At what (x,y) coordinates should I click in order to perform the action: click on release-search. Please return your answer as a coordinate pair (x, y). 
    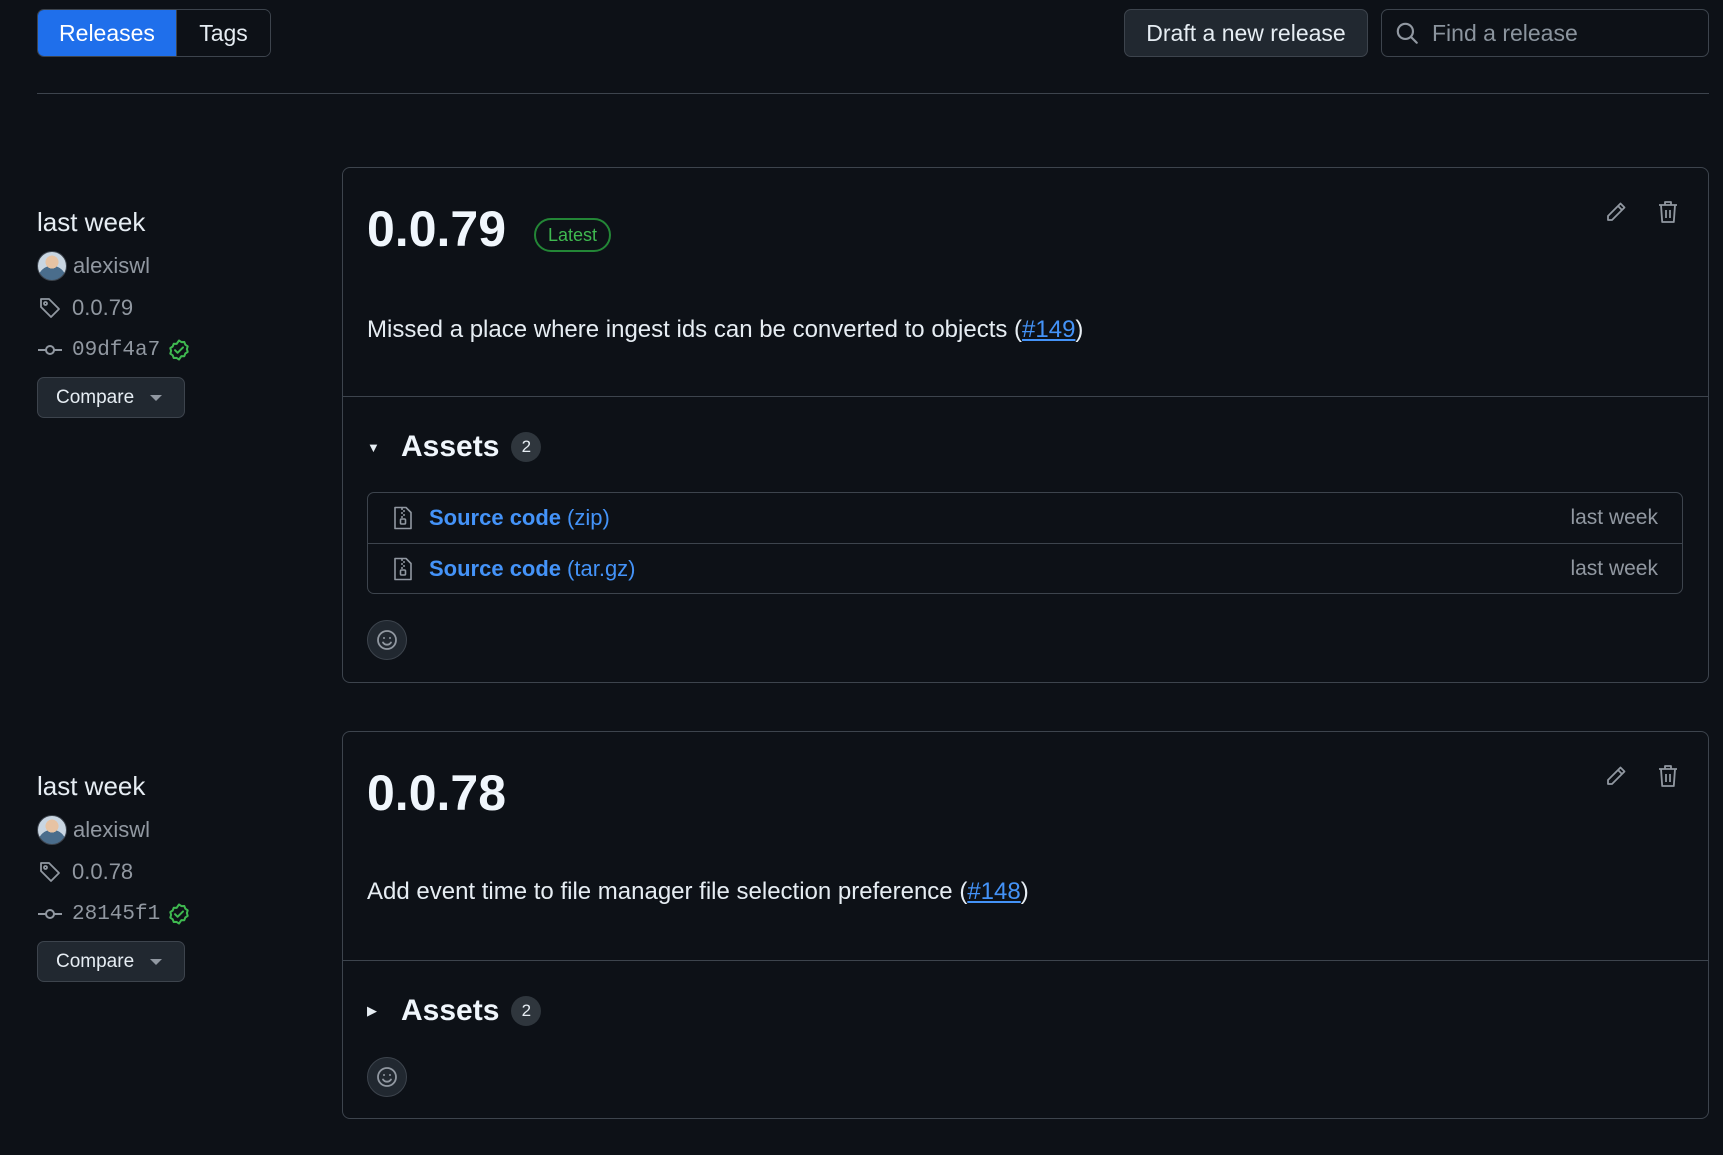
    Looking at the image, I should click on (1552, 33).